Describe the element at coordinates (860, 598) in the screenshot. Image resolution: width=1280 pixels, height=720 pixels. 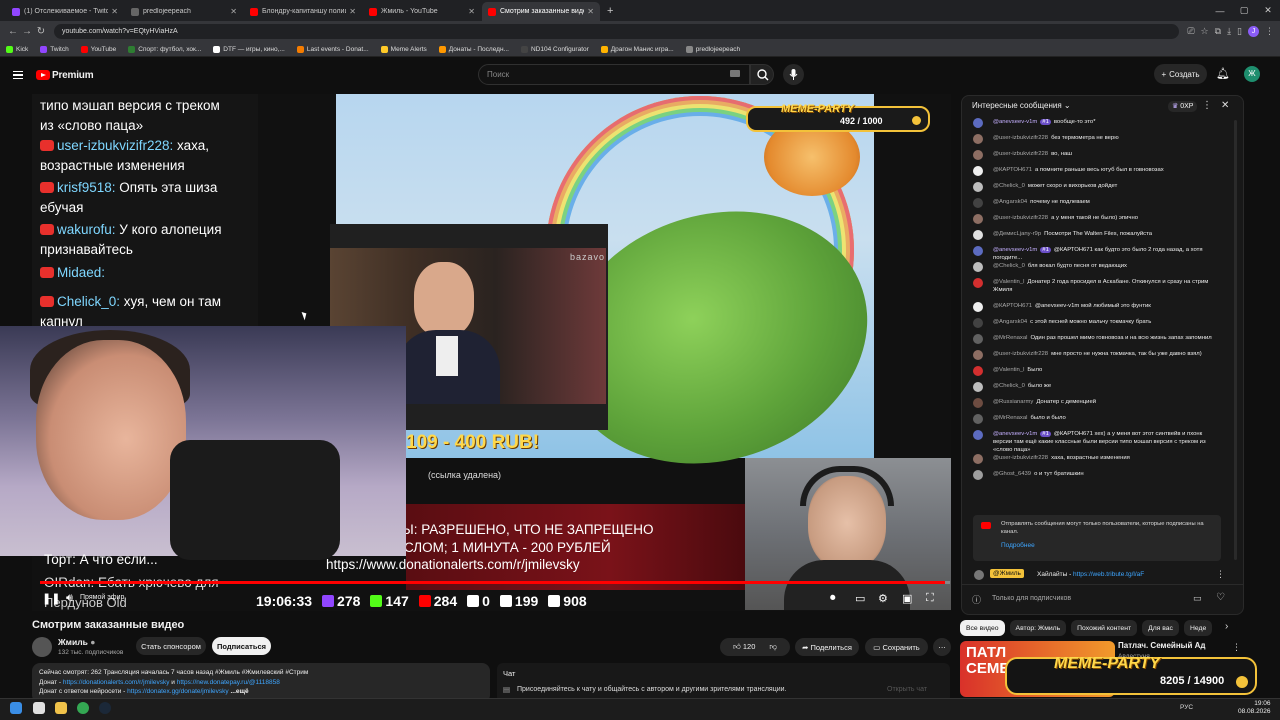
I see `subtitles-icon: ▭` at that location.